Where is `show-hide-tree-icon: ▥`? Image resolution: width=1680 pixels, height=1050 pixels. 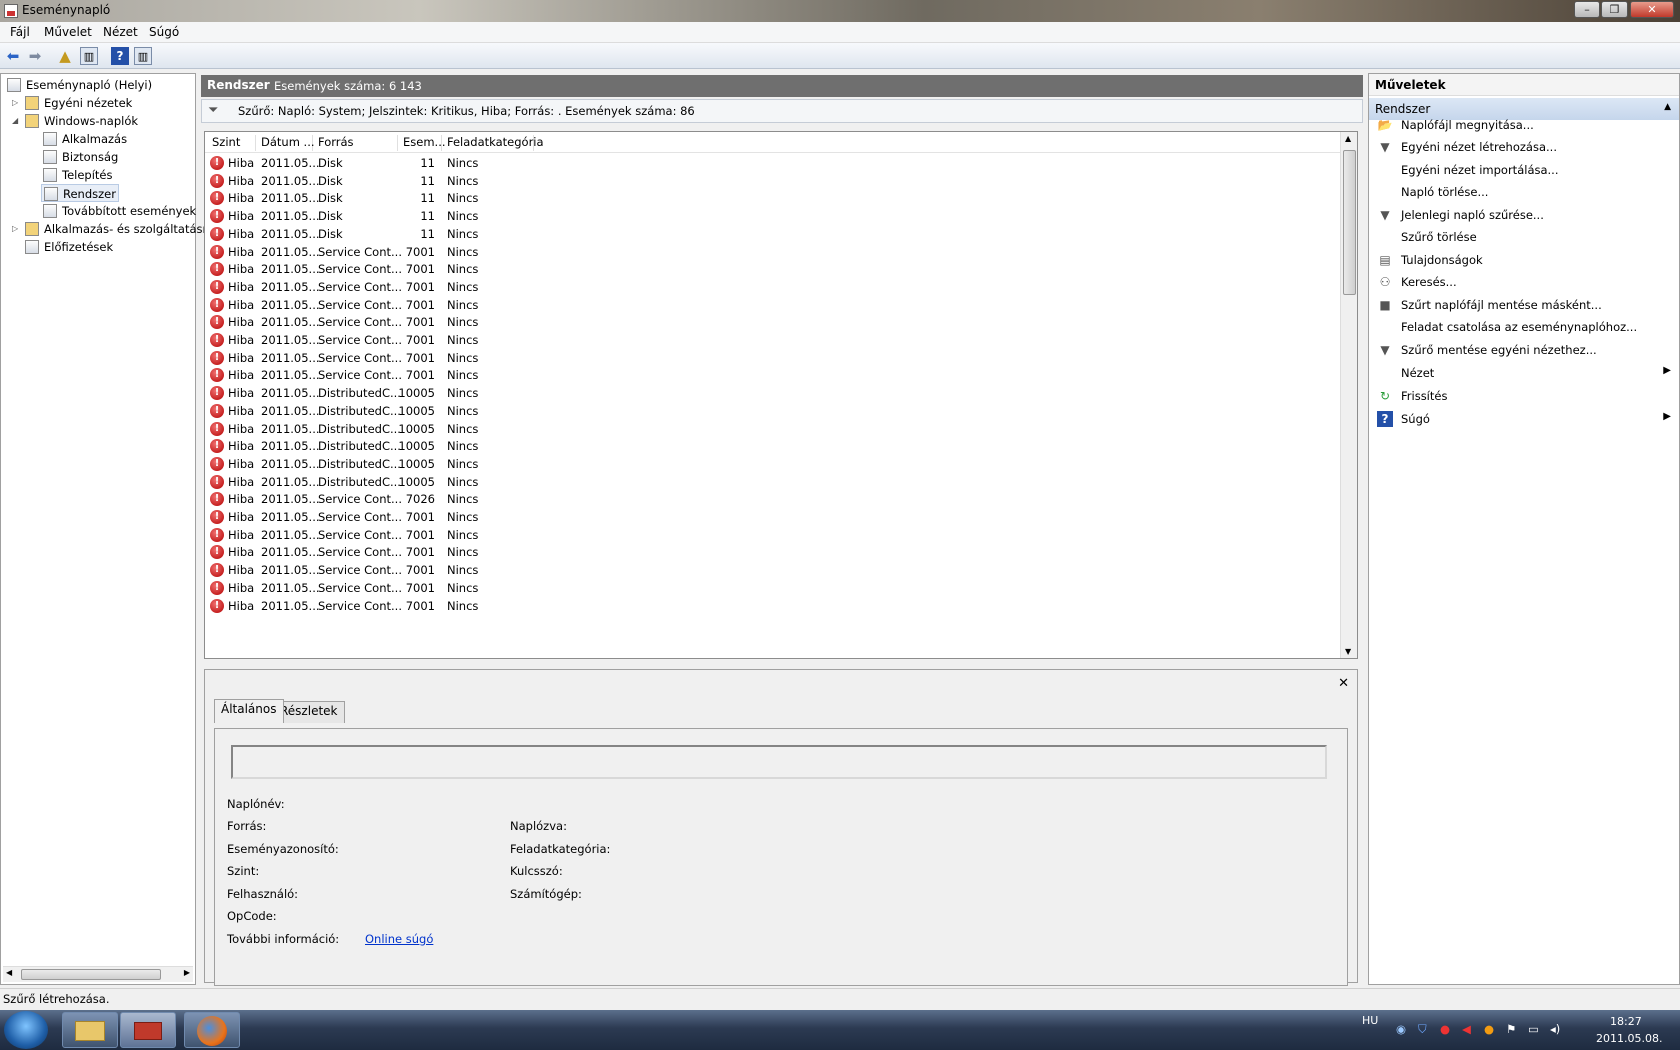
show-hide-tree-icon: ▥ is located at coordinates (89, 56).